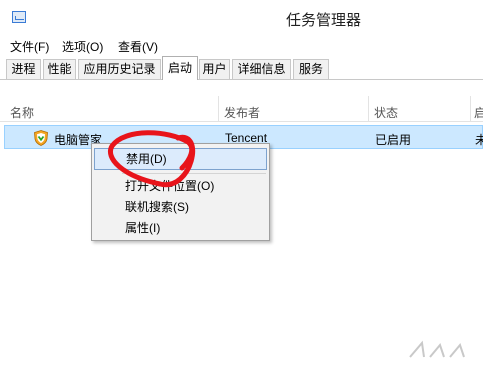  What do you see at coordinates (180, 228) in the screenshot?
I see `menu-item-properties: 属性(I)` at bounding box center [180, 228].